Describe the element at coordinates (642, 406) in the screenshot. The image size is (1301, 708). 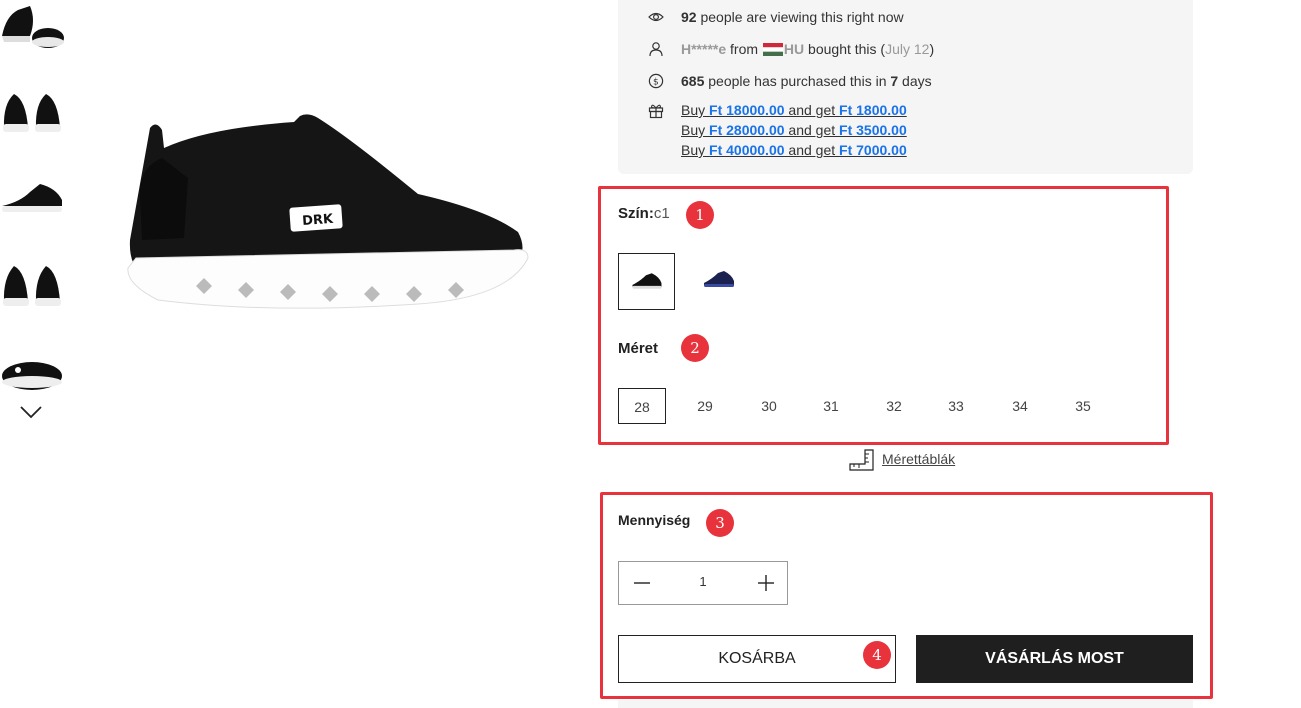
I see `size-option-28: 28` at that location.